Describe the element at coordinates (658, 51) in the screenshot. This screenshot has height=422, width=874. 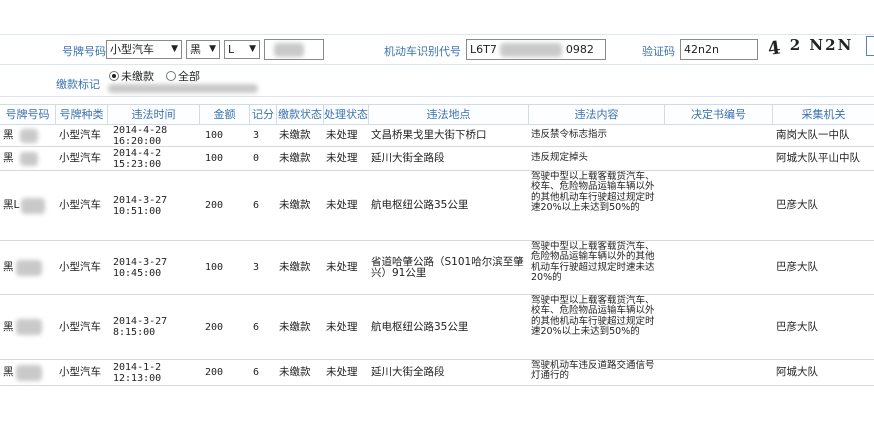
I see `captcha-label: 验证码` at that location.